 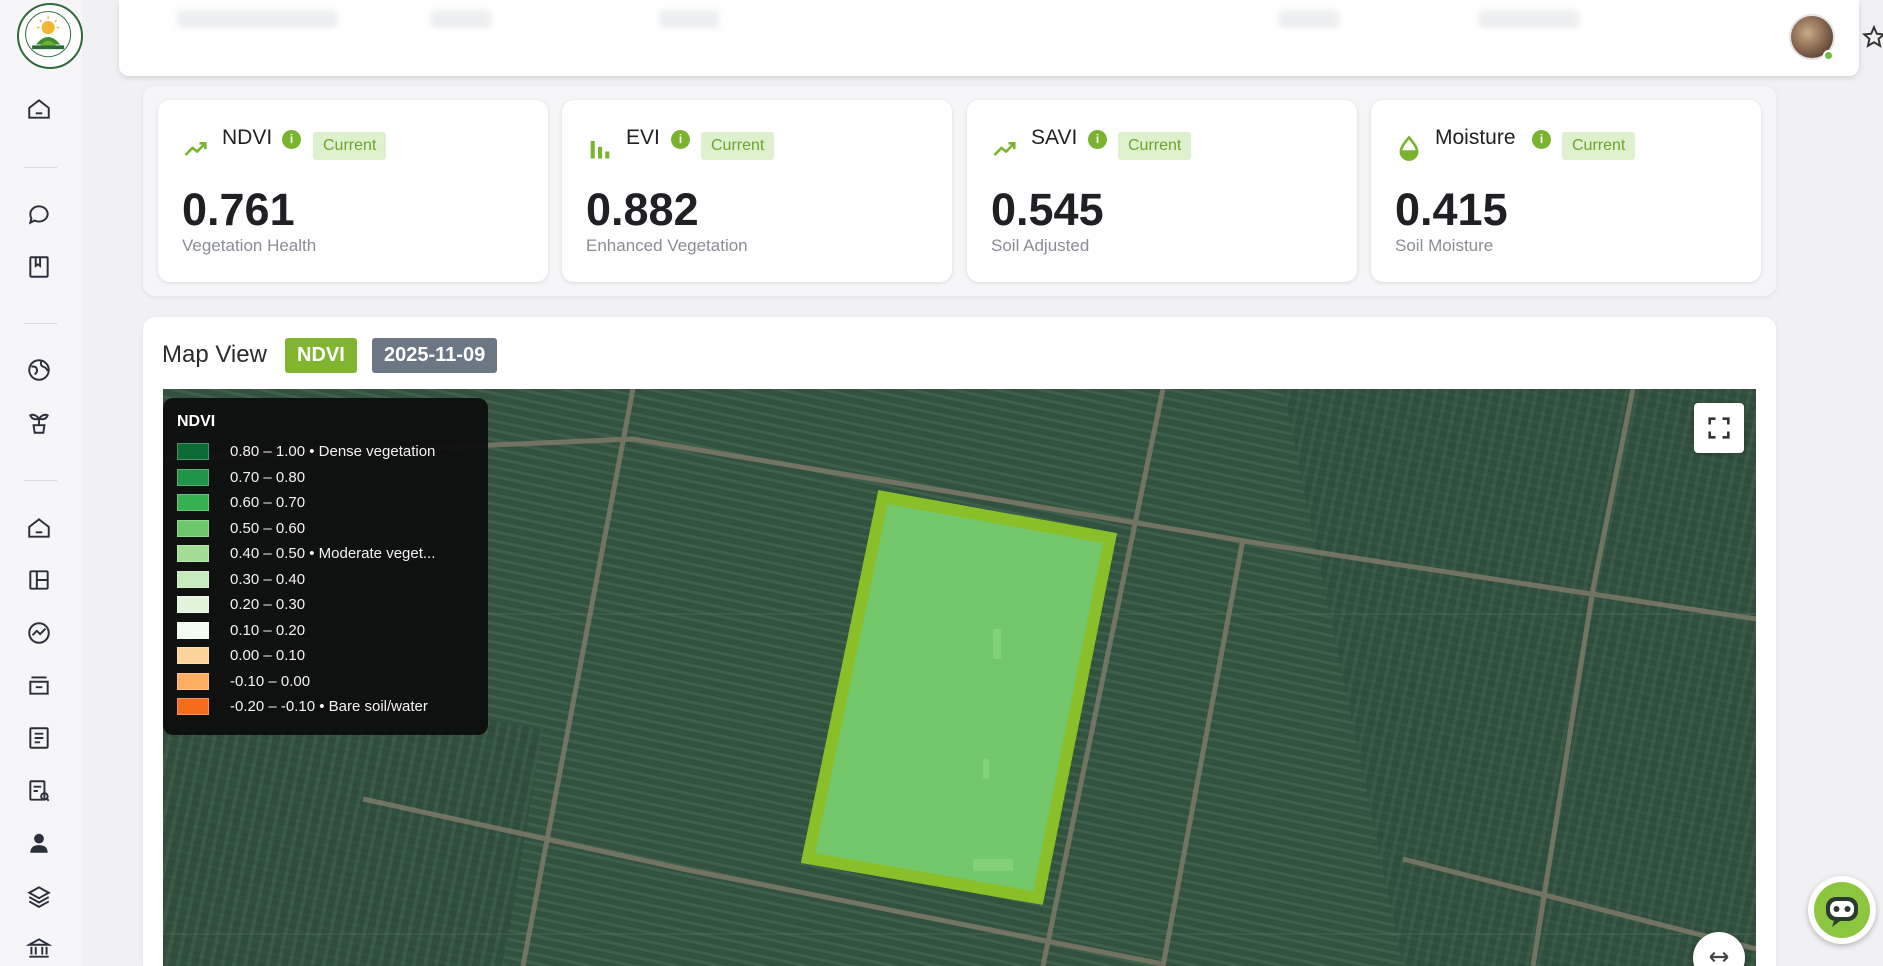 What do you see at coordinates (268, 630) in the screenshot?
I see `legend-label: 0.10 – 0.20` at bounding box center [268, 630].